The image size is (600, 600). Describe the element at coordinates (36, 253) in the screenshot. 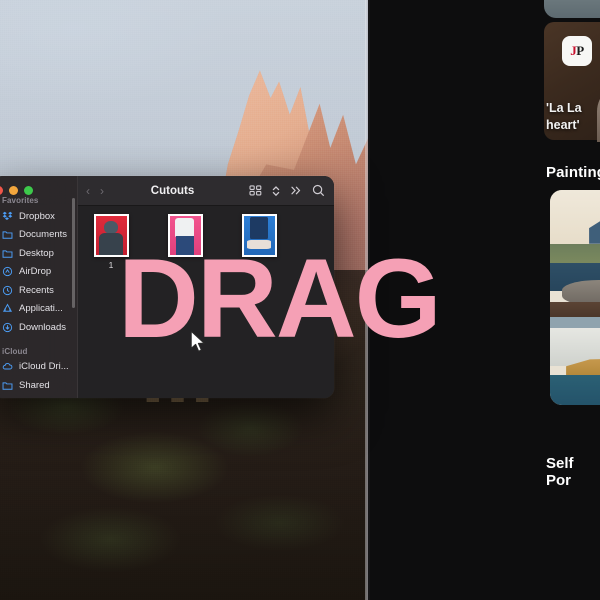

I see `sidebar-item-label: Desktop` at that location.